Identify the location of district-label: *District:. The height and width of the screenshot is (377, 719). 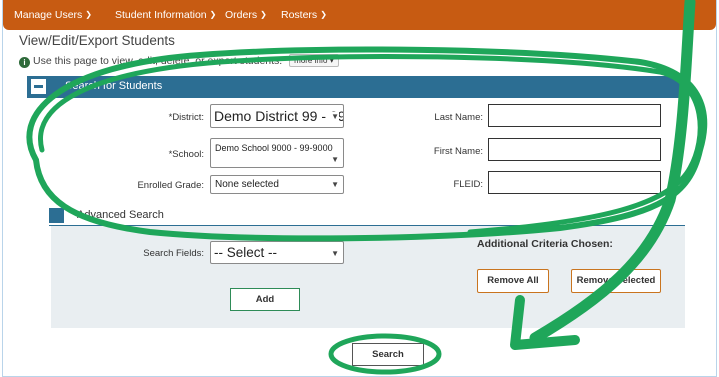
(186, 117).